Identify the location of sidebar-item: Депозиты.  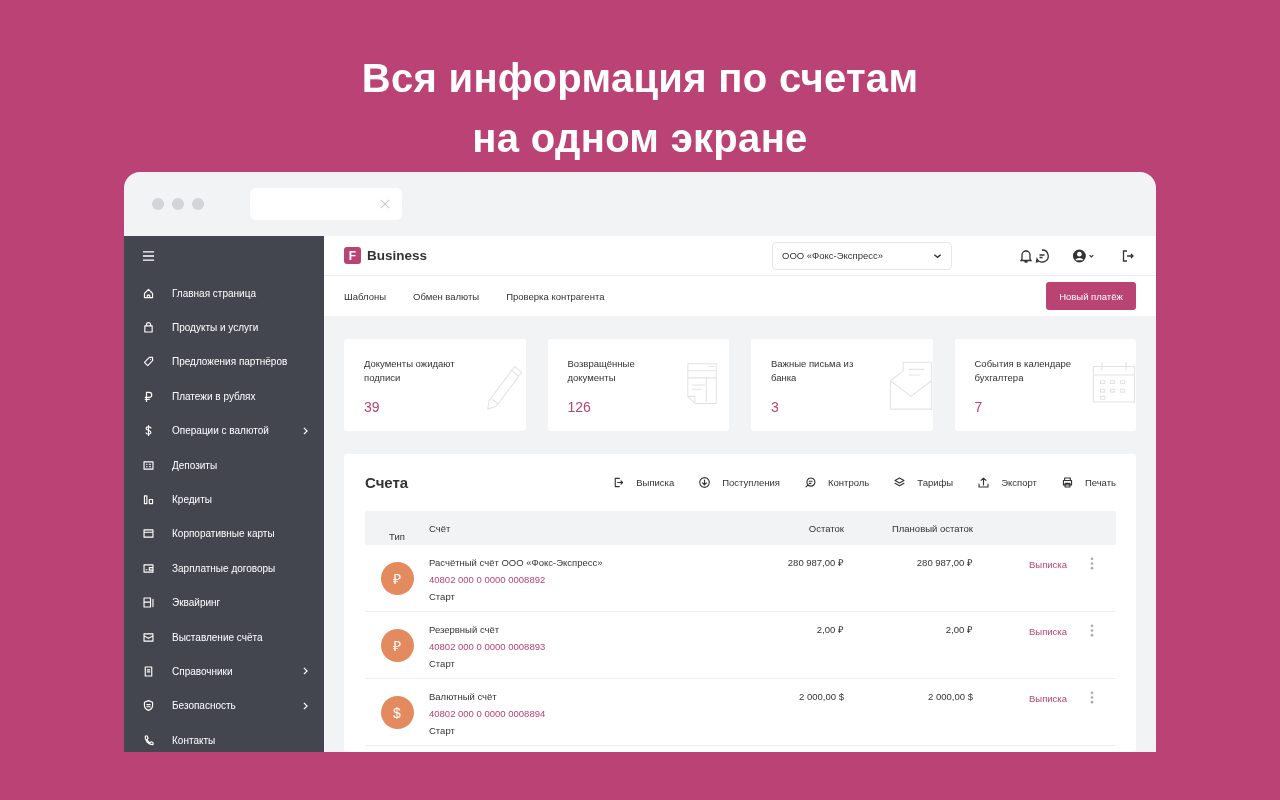
(224, 465).